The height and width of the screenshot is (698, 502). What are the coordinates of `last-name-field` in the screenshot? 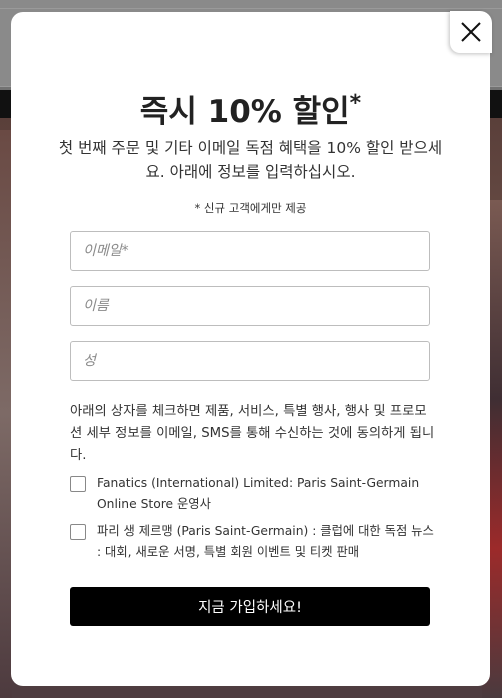 It's located at (250, 361).